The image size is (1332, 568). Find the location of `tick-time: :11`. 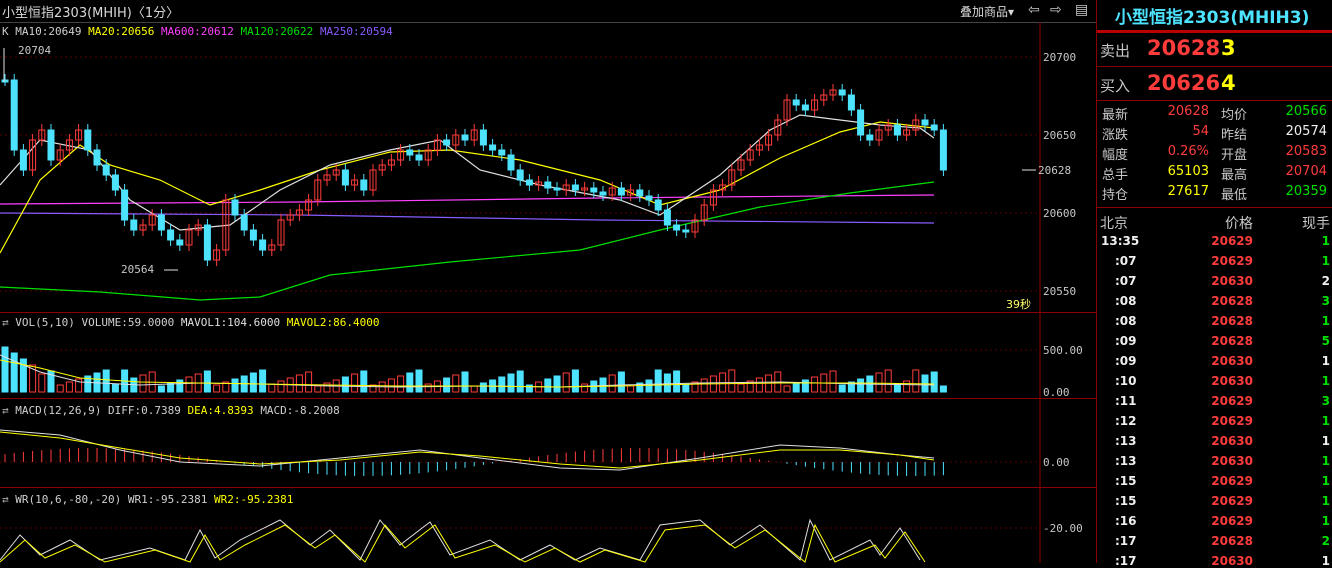

tick-time: :11 is located at coordinates (1126, 401).